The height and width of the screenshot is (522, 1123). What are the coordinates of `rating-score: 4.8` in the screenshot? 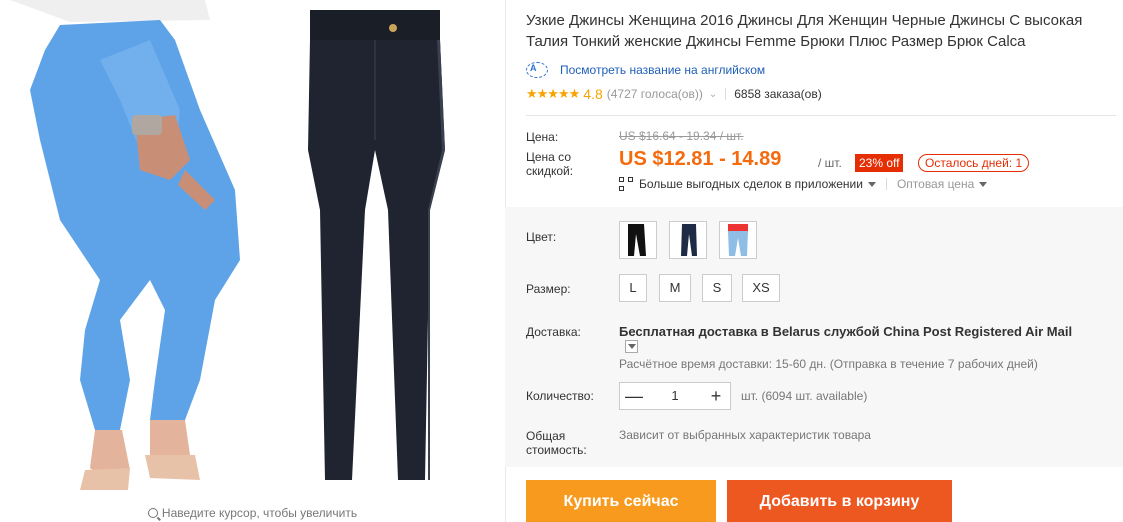 It's located at (593, 94).